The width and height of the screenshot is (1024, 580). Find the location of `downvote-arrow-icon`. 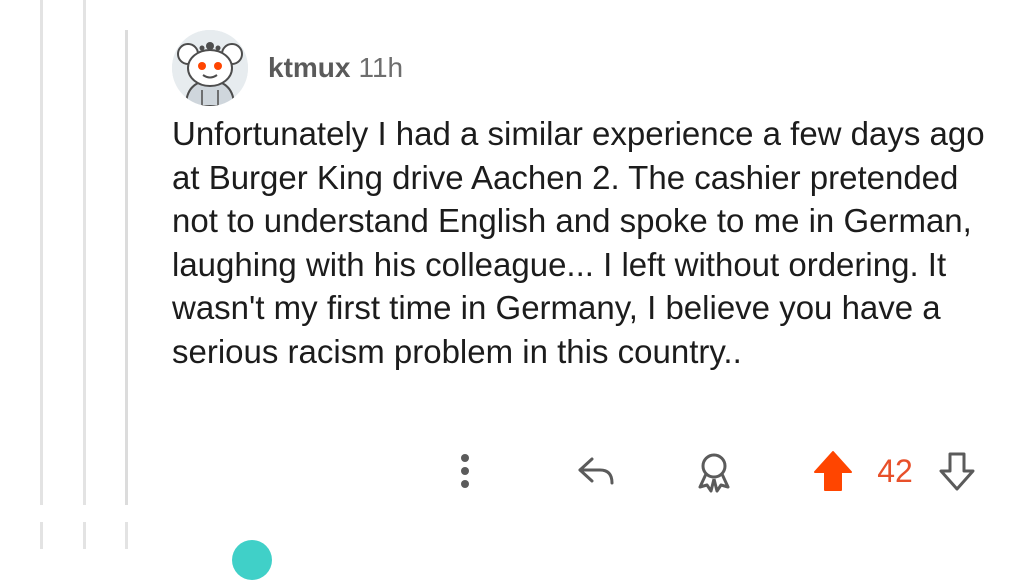

downvote-arrow-icon is located at coordinates (957, 471).